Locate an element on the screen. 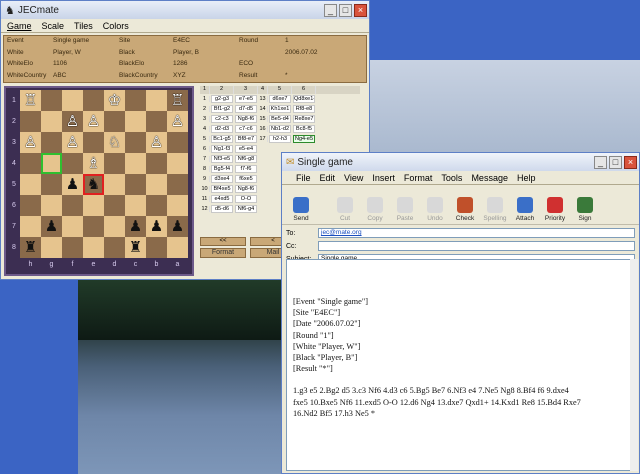 This screenshot has width=640, height=474. mail-menu-item: Message is located at coordinates (489, 178).